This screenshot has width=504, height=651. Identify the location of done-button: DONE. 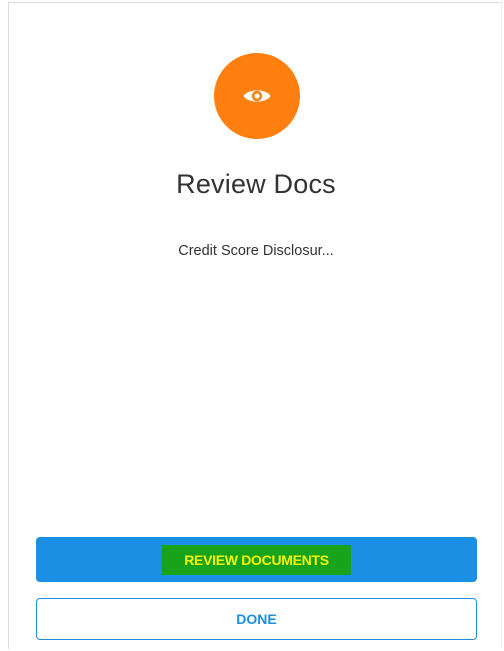
(256, 619).